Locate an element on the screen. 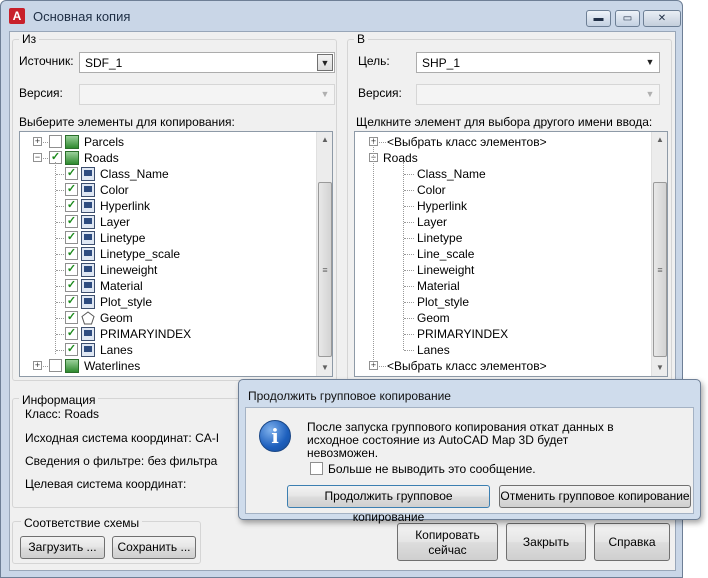 The width and height of the screenshot is (708, 578). source-field-row: ✓ Linetype_scale is located at coordinates (165, 254).